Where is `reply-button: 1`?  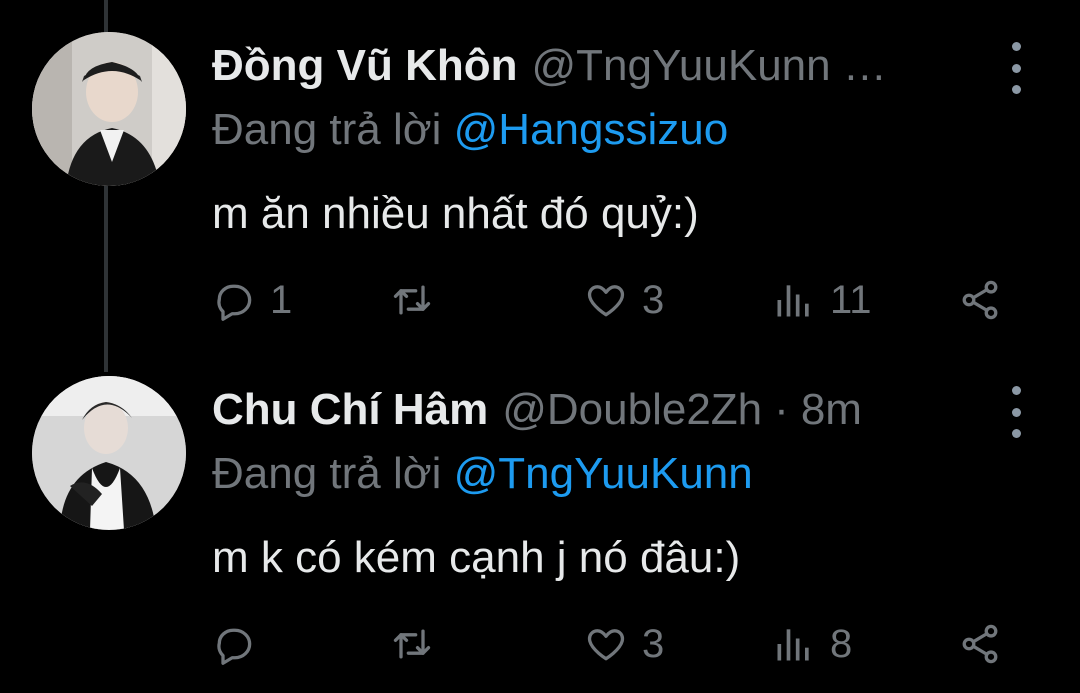 reply-button: 1 is located at coordinates (252, 300).